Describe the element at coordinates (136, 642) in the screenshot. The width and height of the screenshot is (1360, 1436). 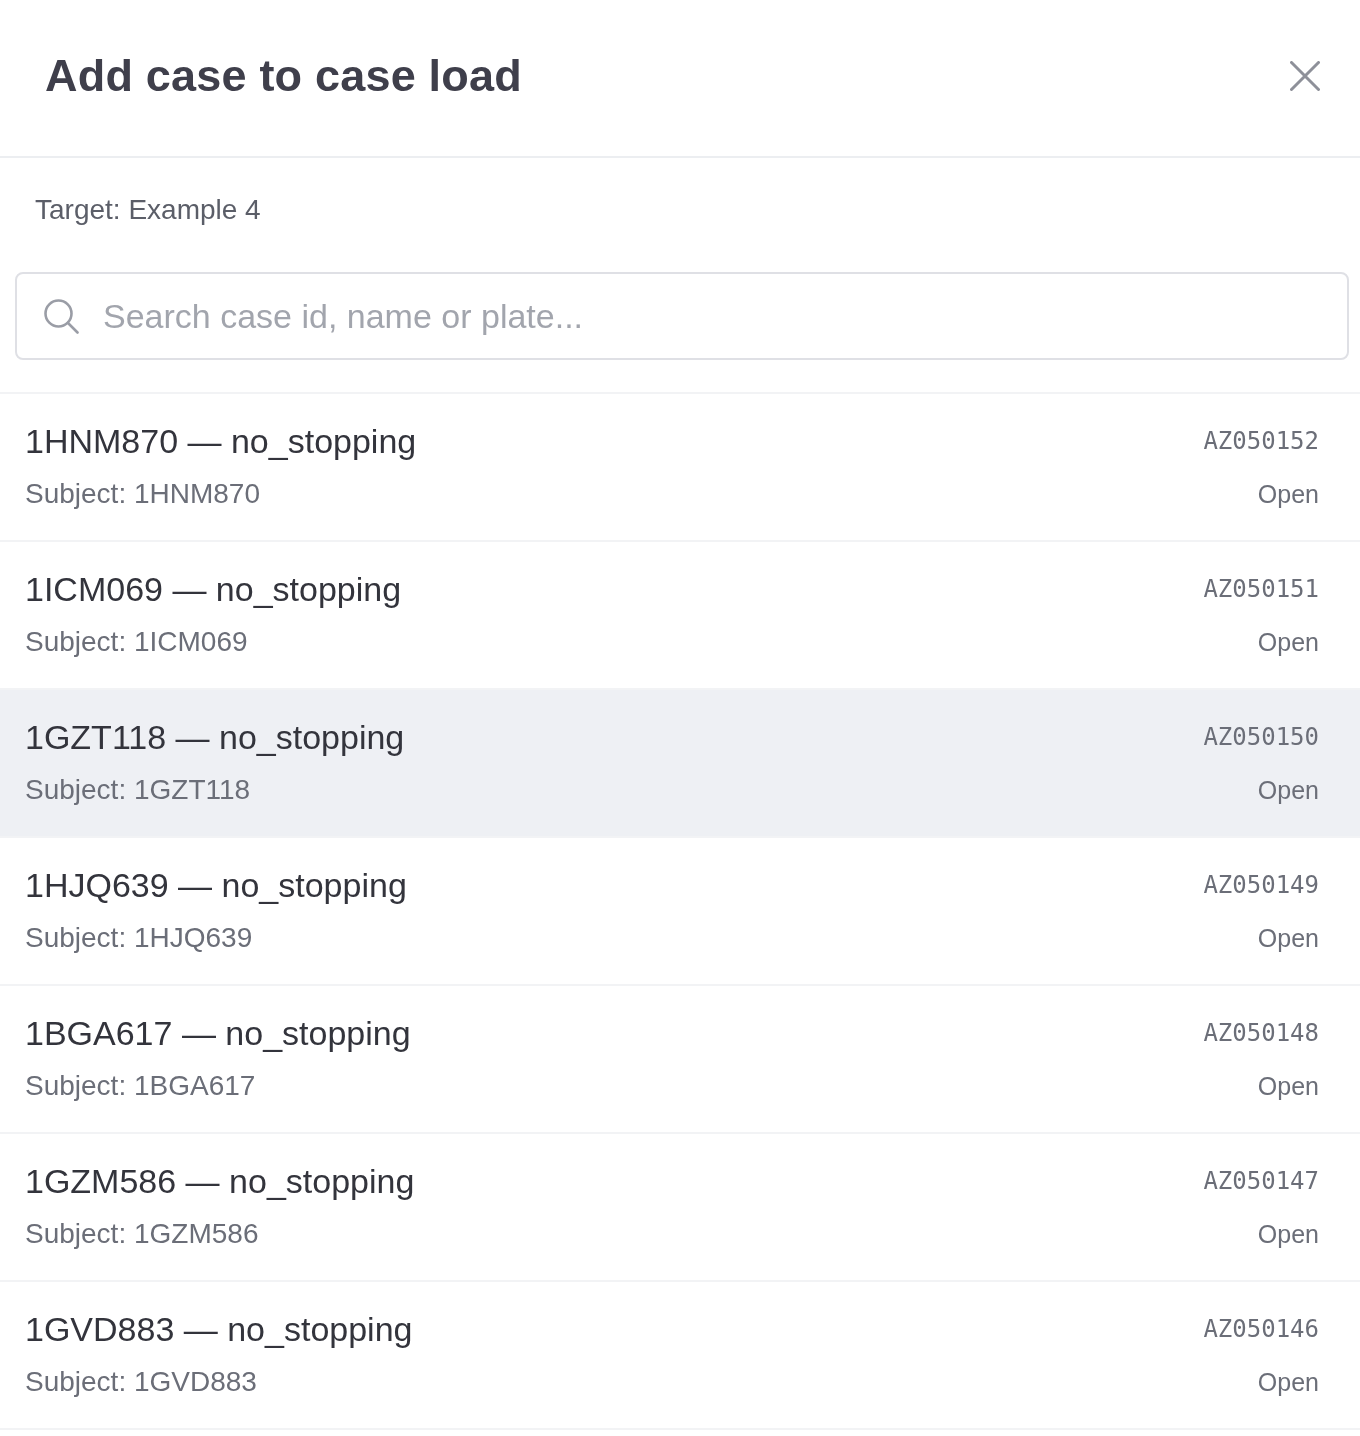
I see `subject-text: Subject: 1ICM069` at that location.